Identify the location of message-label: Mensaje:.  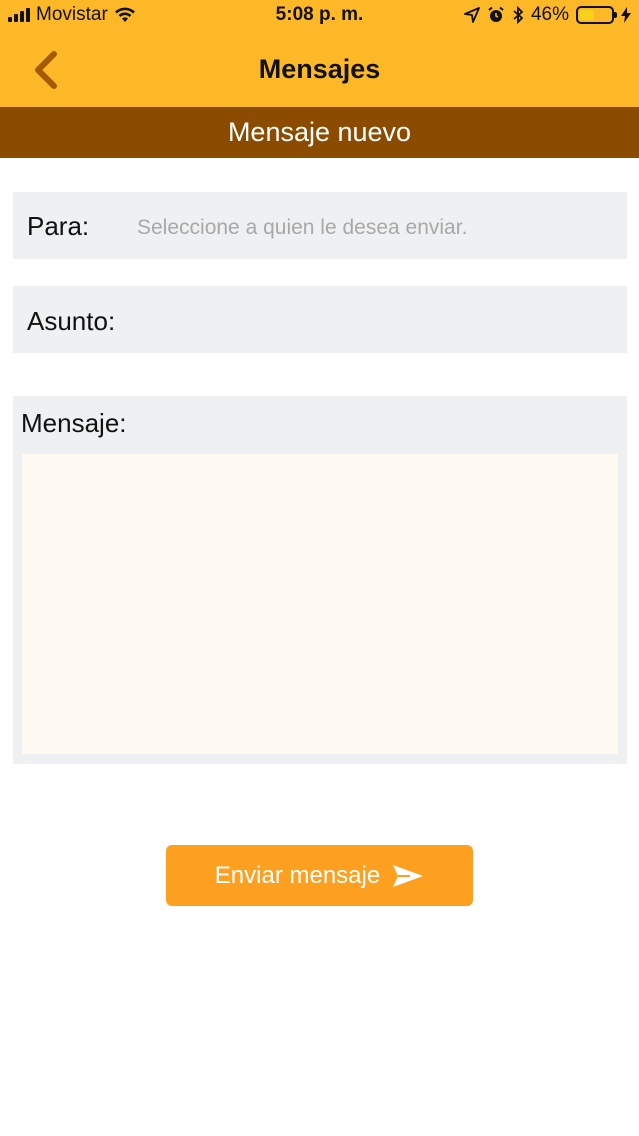
(74, 423).